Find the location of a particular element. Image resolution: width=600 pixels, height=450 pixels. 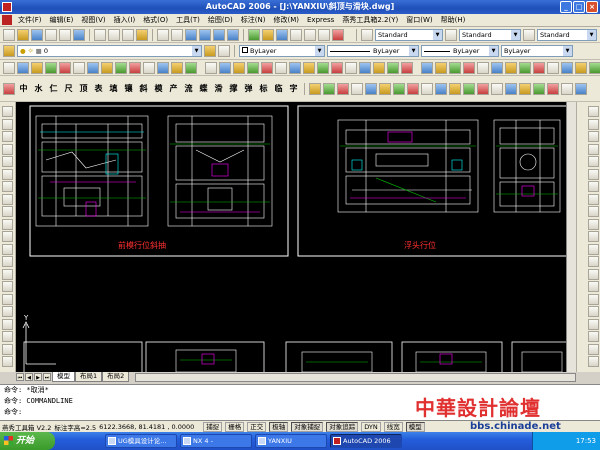

yanxiu-btn-lin: 临 is located at coordinates (278, 88).